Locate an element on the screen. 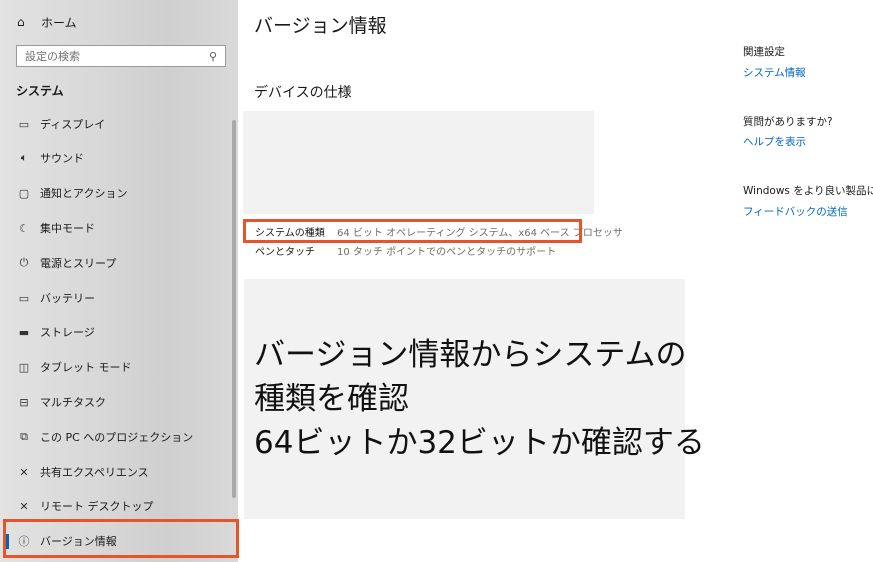 The image size is (873, 562). sidebar-item-notifications: ▢ 通知とアクション is located at coordinates (119, 193).